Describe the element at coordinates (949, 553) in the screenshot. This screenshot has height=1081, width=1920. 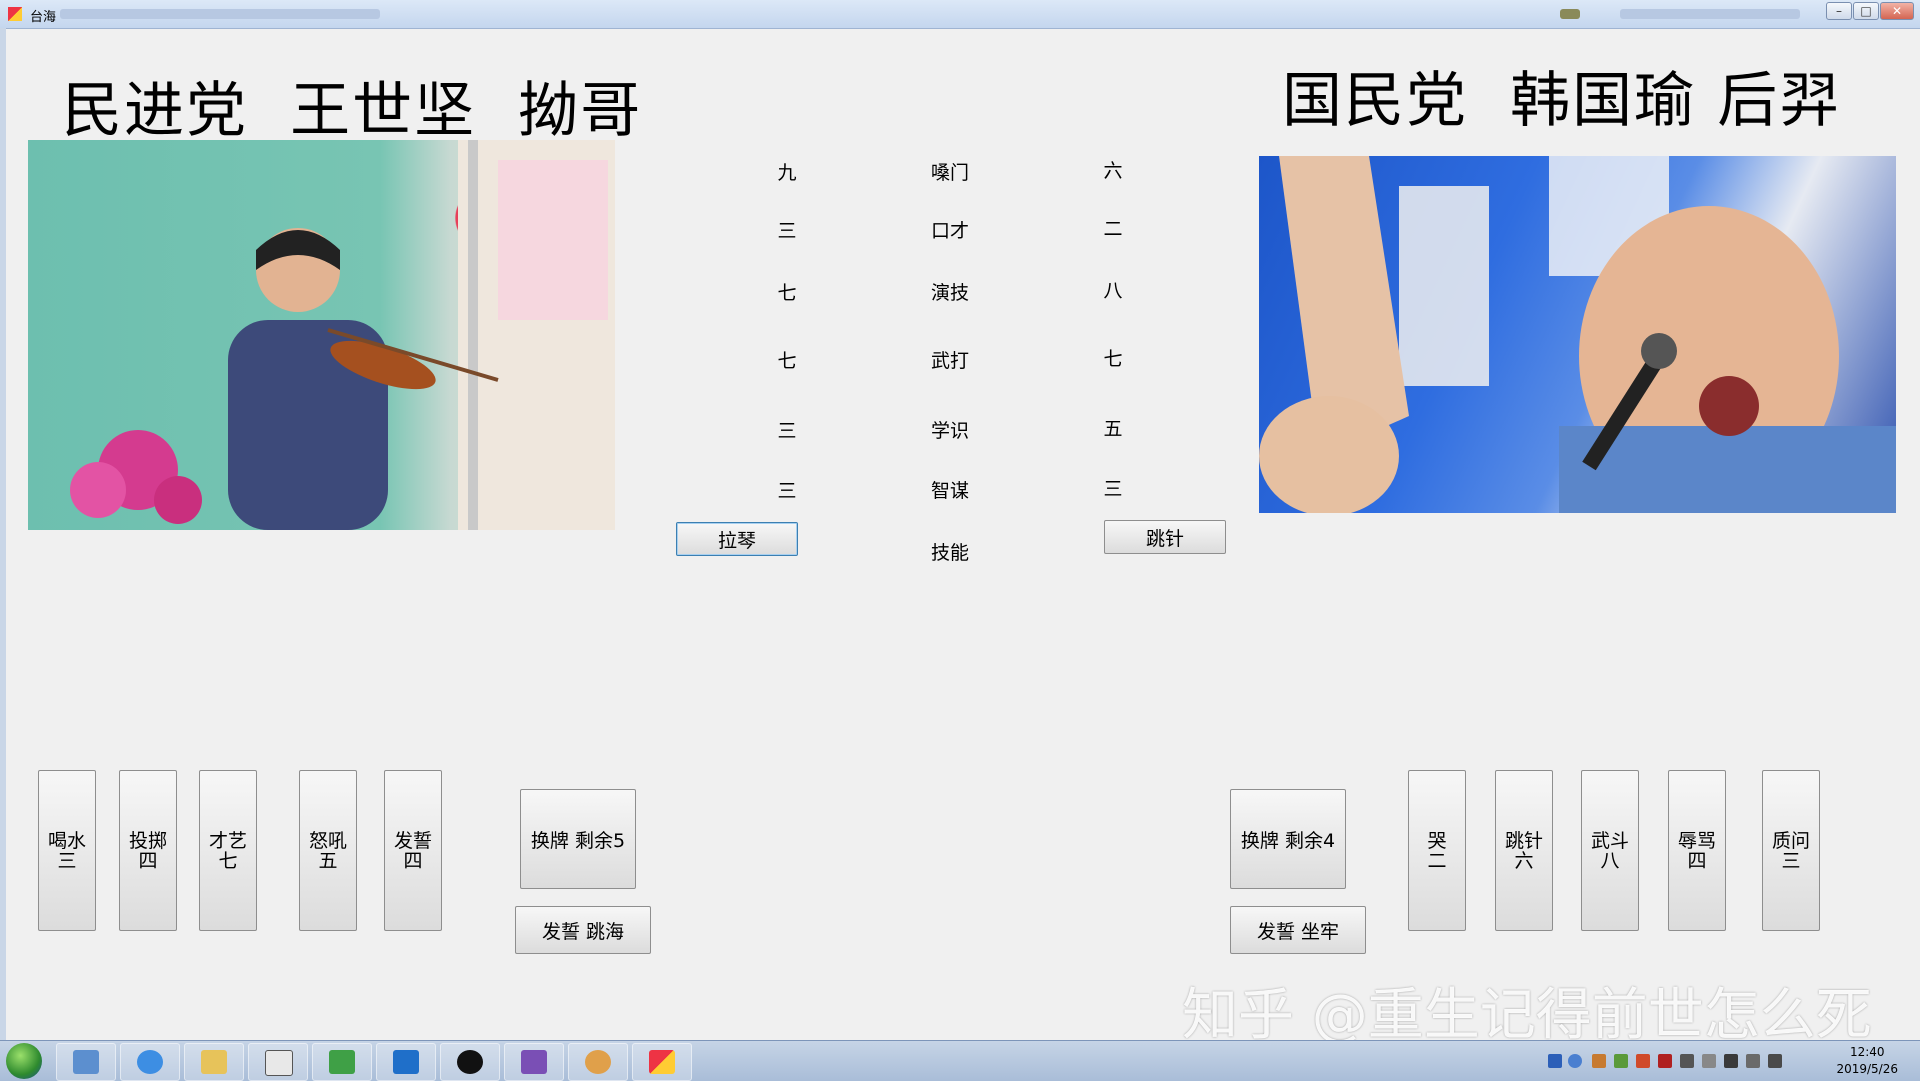
I see `stat-label-skill: 技能` at that location.